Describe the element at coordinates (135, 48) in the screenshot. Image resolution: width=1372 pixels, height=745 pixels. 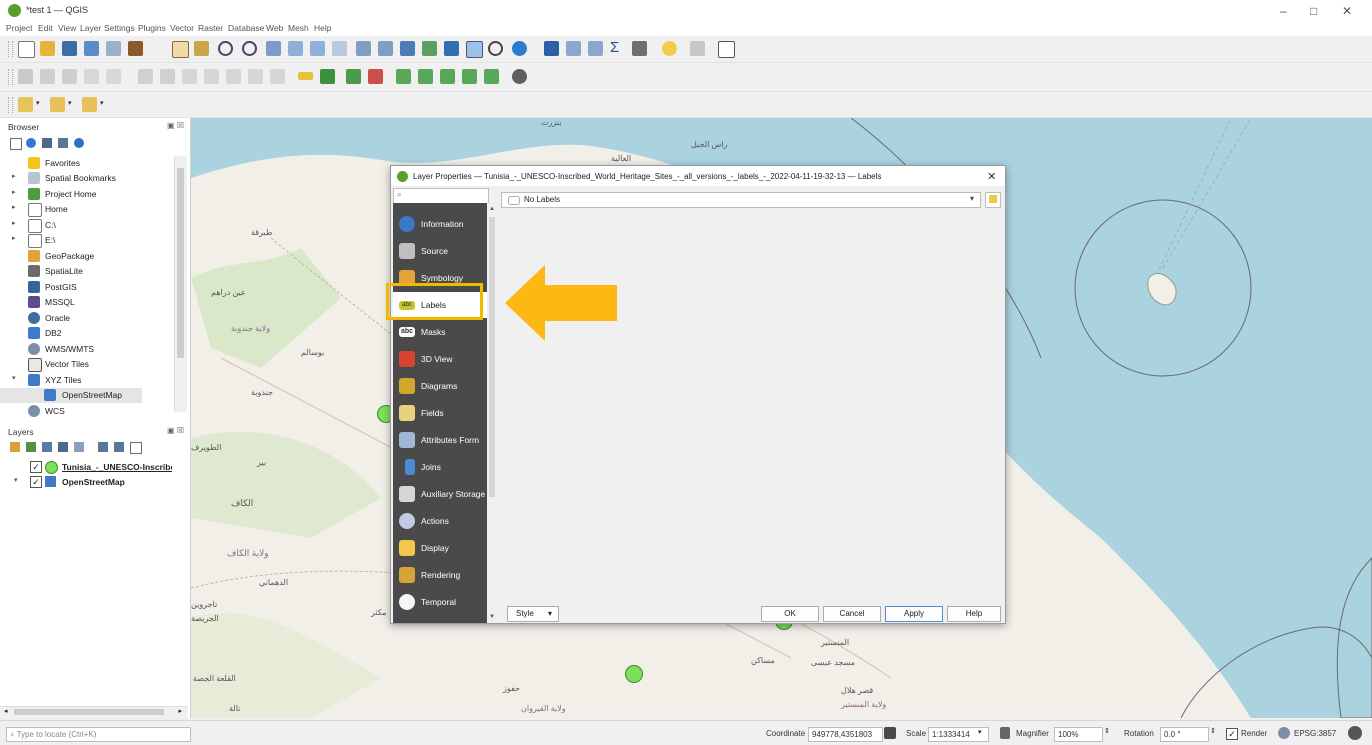
I see `style-manager-icon` at that location.